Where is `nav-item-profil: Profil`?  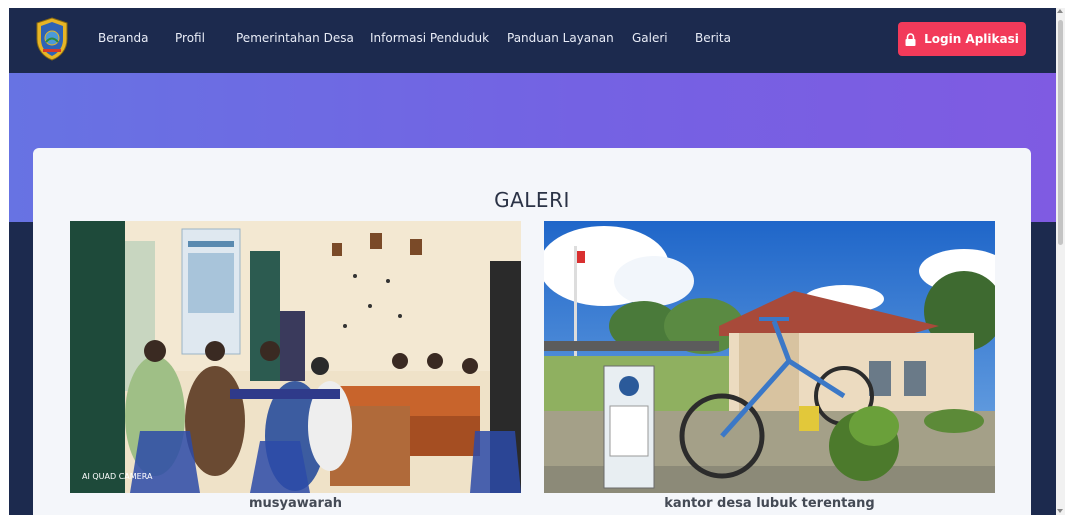 nav-item-profil: Profil is located at coordinates (190, 38).